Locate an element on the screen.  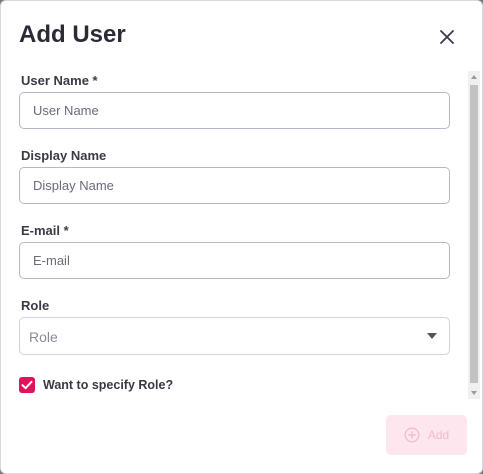
scrollbar-thumb is located at coordinates (474, 234).